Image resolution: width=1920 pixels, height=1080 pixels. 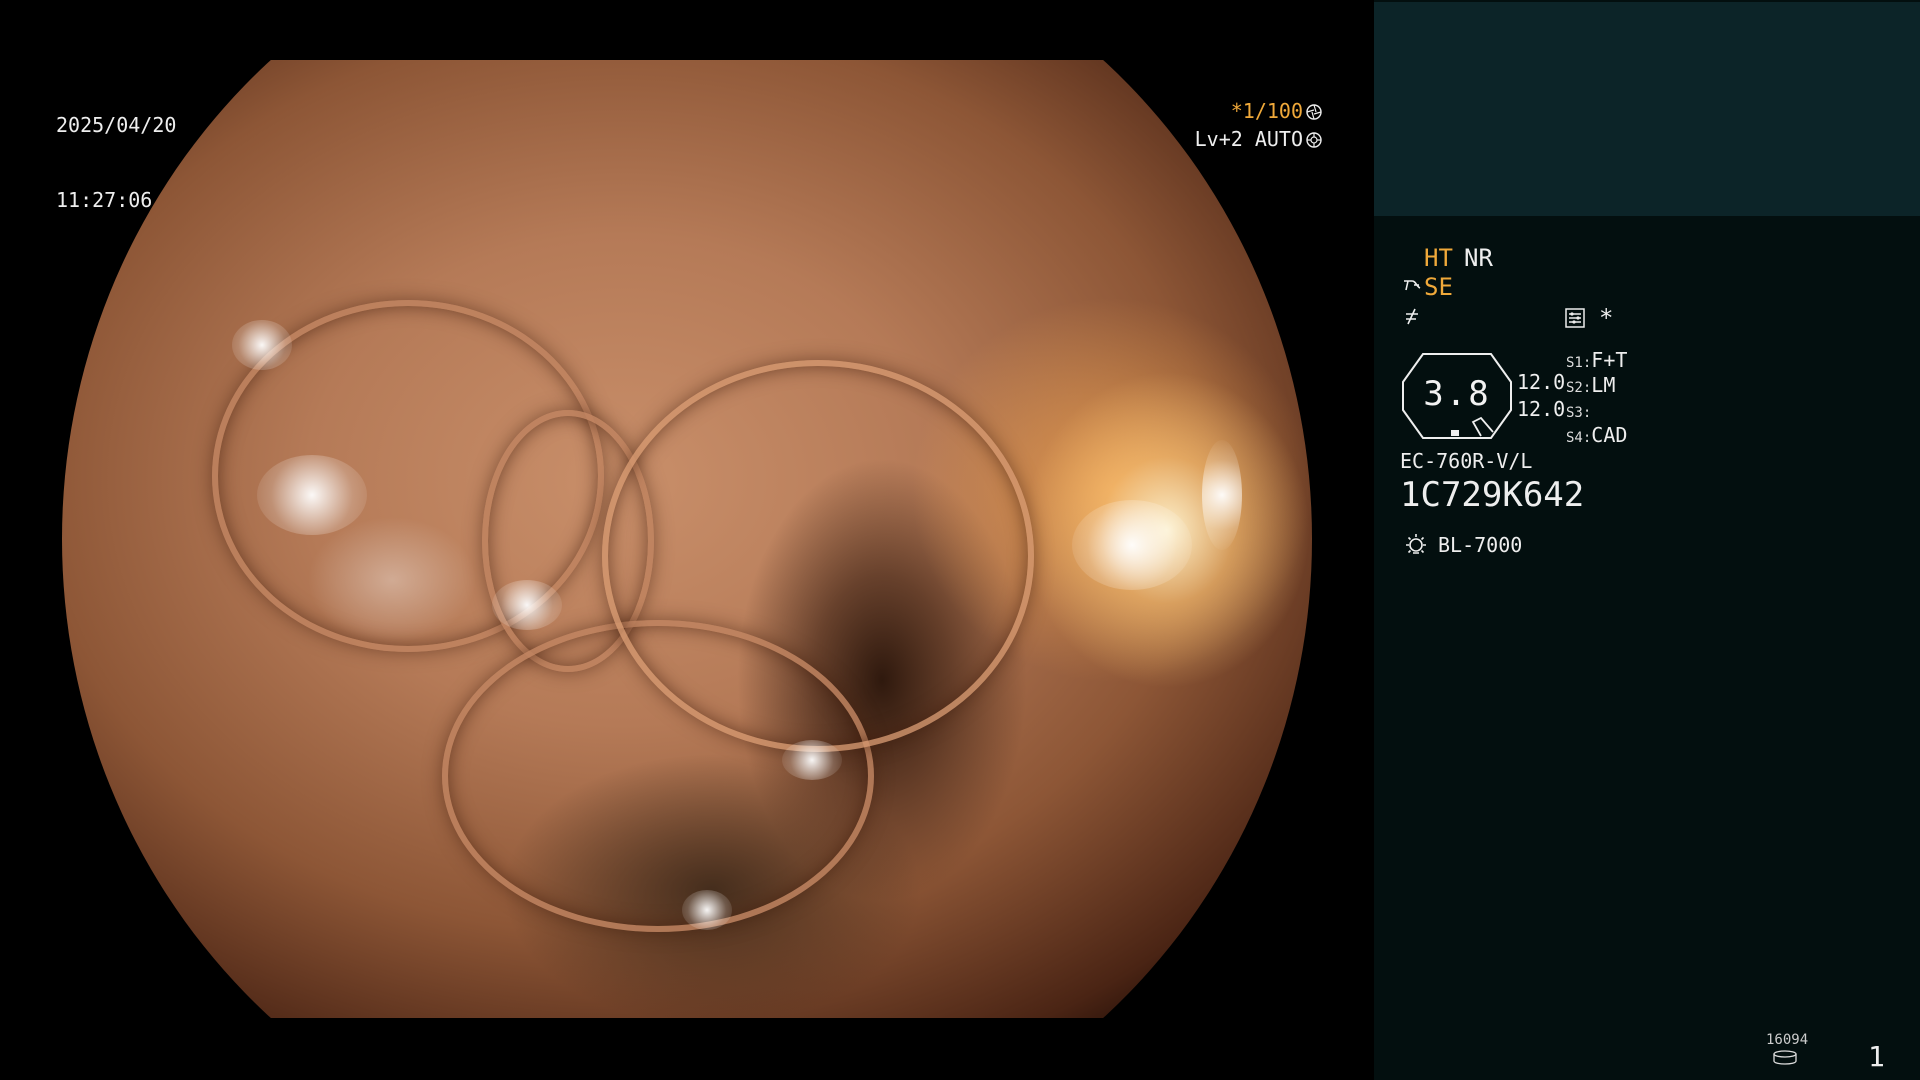 What do you see at coordinates (818, 556) in the screenshot?
I see `mucosal-fold` at bounding box center [818, 556].